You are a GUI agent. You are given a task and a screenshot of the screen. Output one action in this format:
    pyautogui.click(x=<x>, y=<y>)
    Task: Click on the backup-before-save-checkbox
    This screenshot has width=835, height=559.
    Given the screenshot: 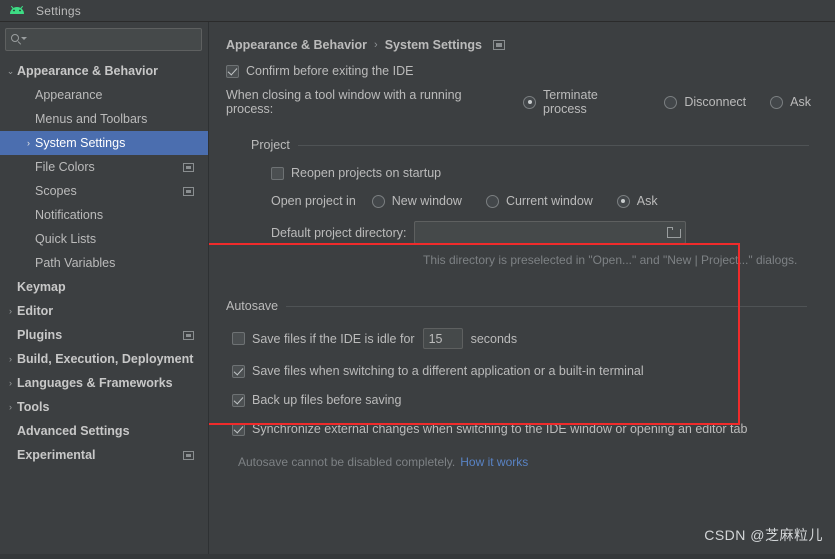 What is the action you would take?
    pyautogui.click(x=238, y=400)
    